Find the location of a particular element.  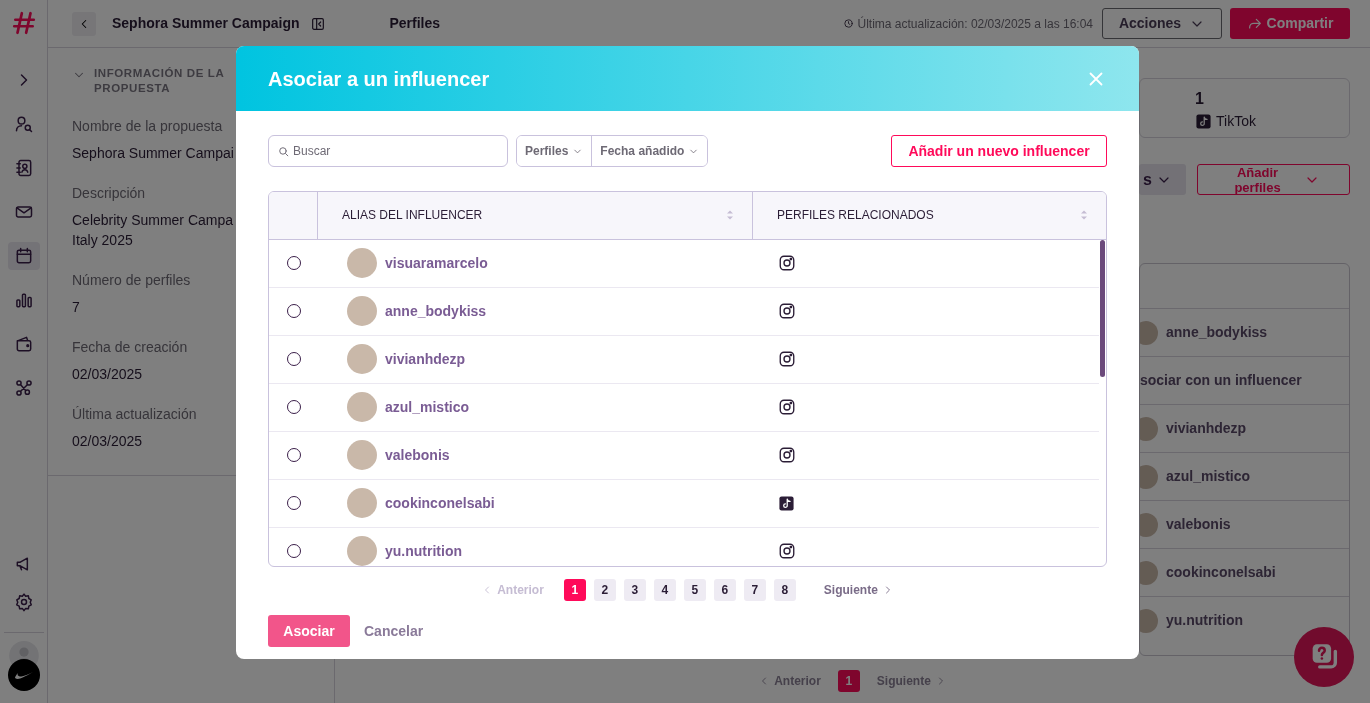

stat-label: TikTok is located at coordinates (1236, 121).